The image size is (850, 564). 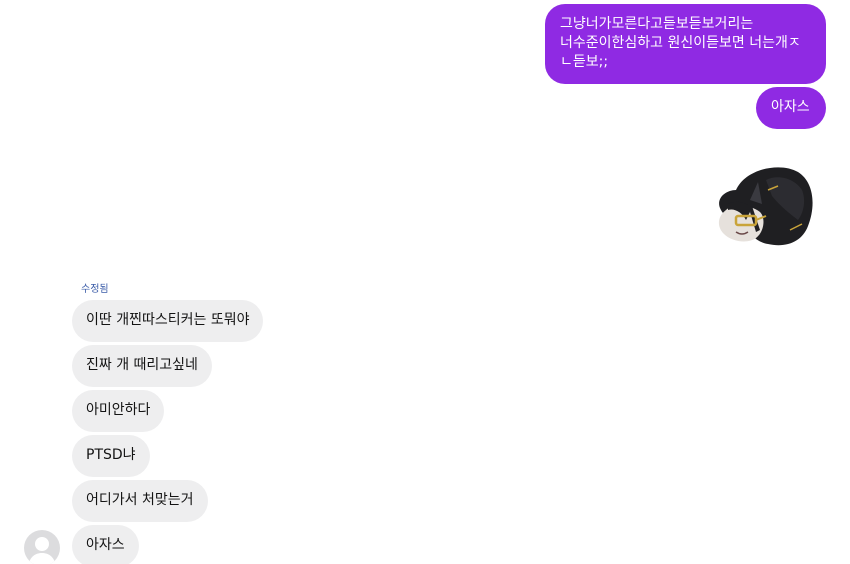 I want to click on sticker-image, so click(x=765, y=206).